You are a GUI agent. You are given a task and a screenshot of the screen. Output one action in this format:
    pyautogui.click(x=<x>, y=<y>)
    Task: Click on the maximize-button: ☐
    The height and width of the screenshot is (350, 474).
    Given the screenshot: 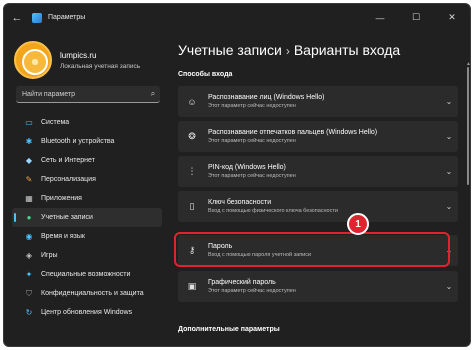 What is the action you would take?
    pyautogui.click(x=416, y=17)
    